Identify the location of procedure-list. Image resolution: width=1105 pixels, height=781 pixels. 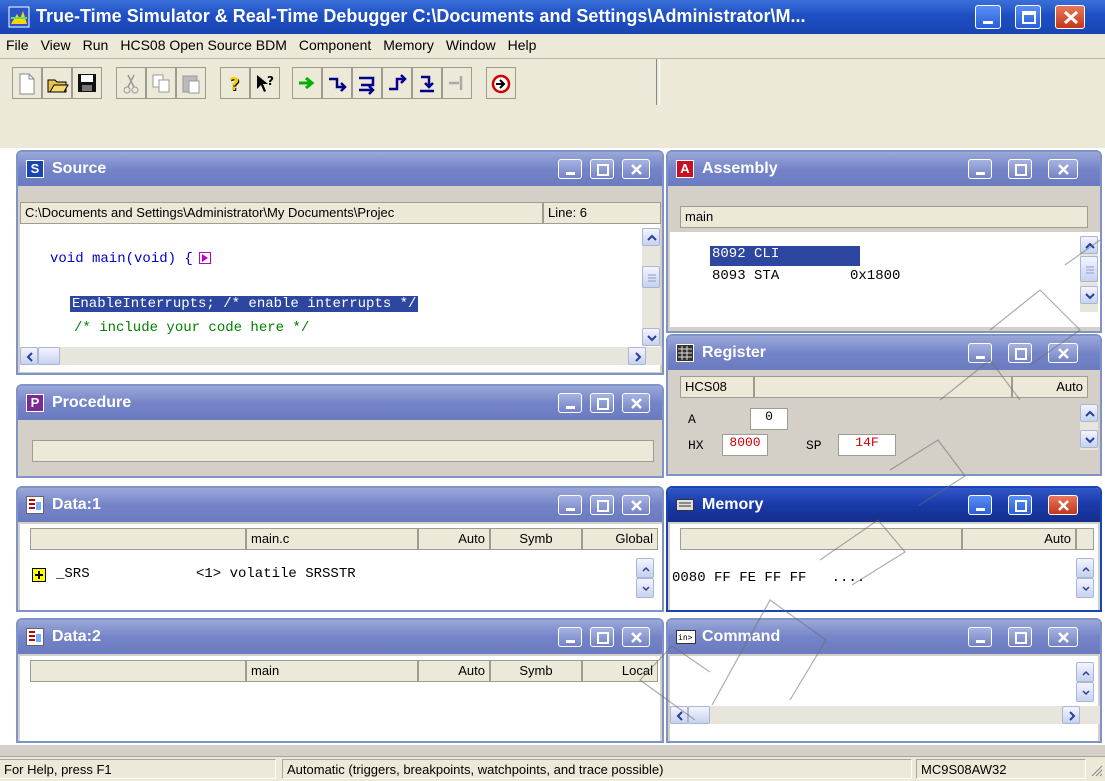
(343, 451).